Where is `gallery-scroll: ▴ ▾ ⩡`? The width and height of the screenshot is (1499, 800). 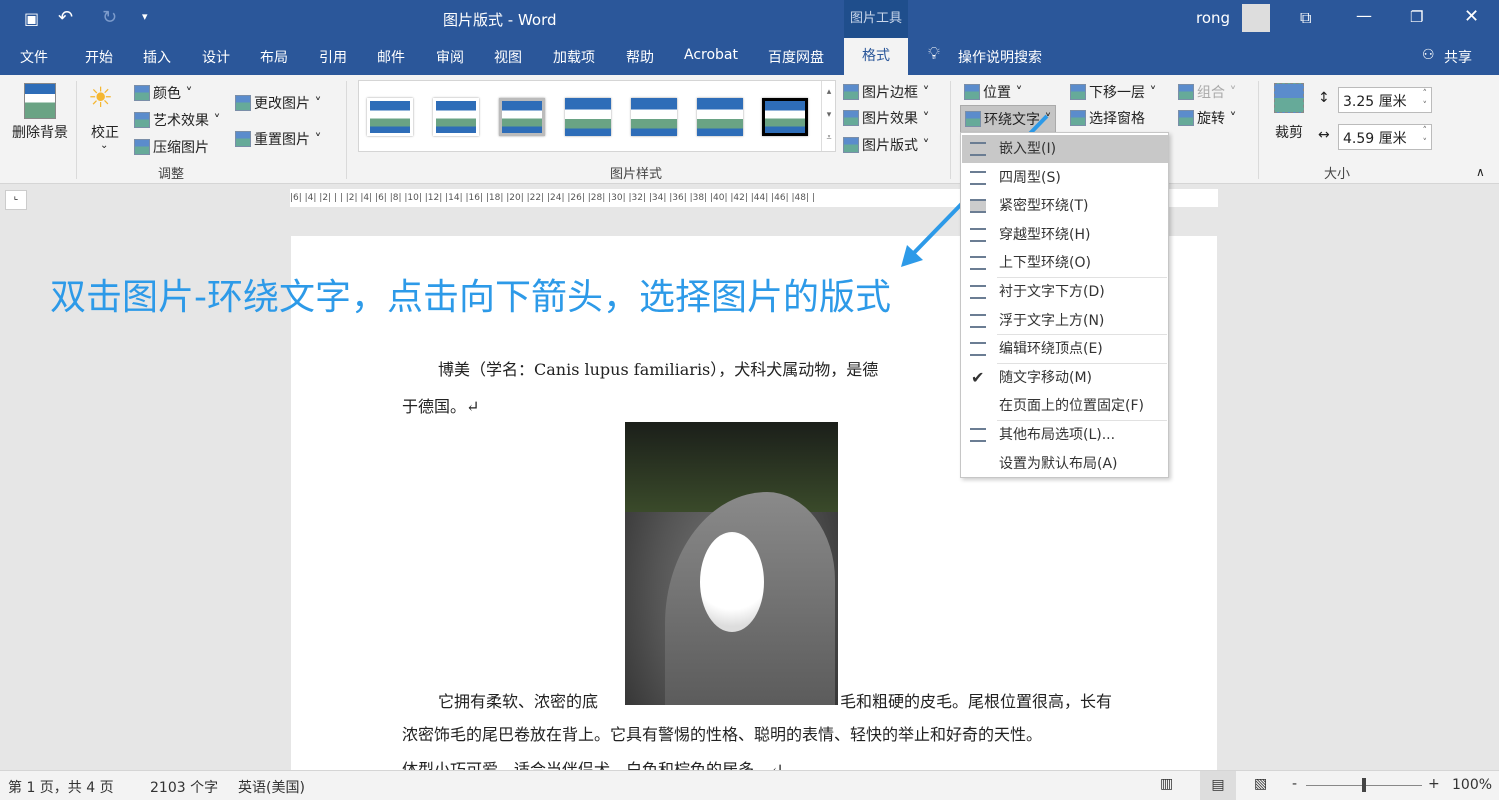 gallery-scroll: ▴ ▾ ⩡ is located at coordinates (828, 116).